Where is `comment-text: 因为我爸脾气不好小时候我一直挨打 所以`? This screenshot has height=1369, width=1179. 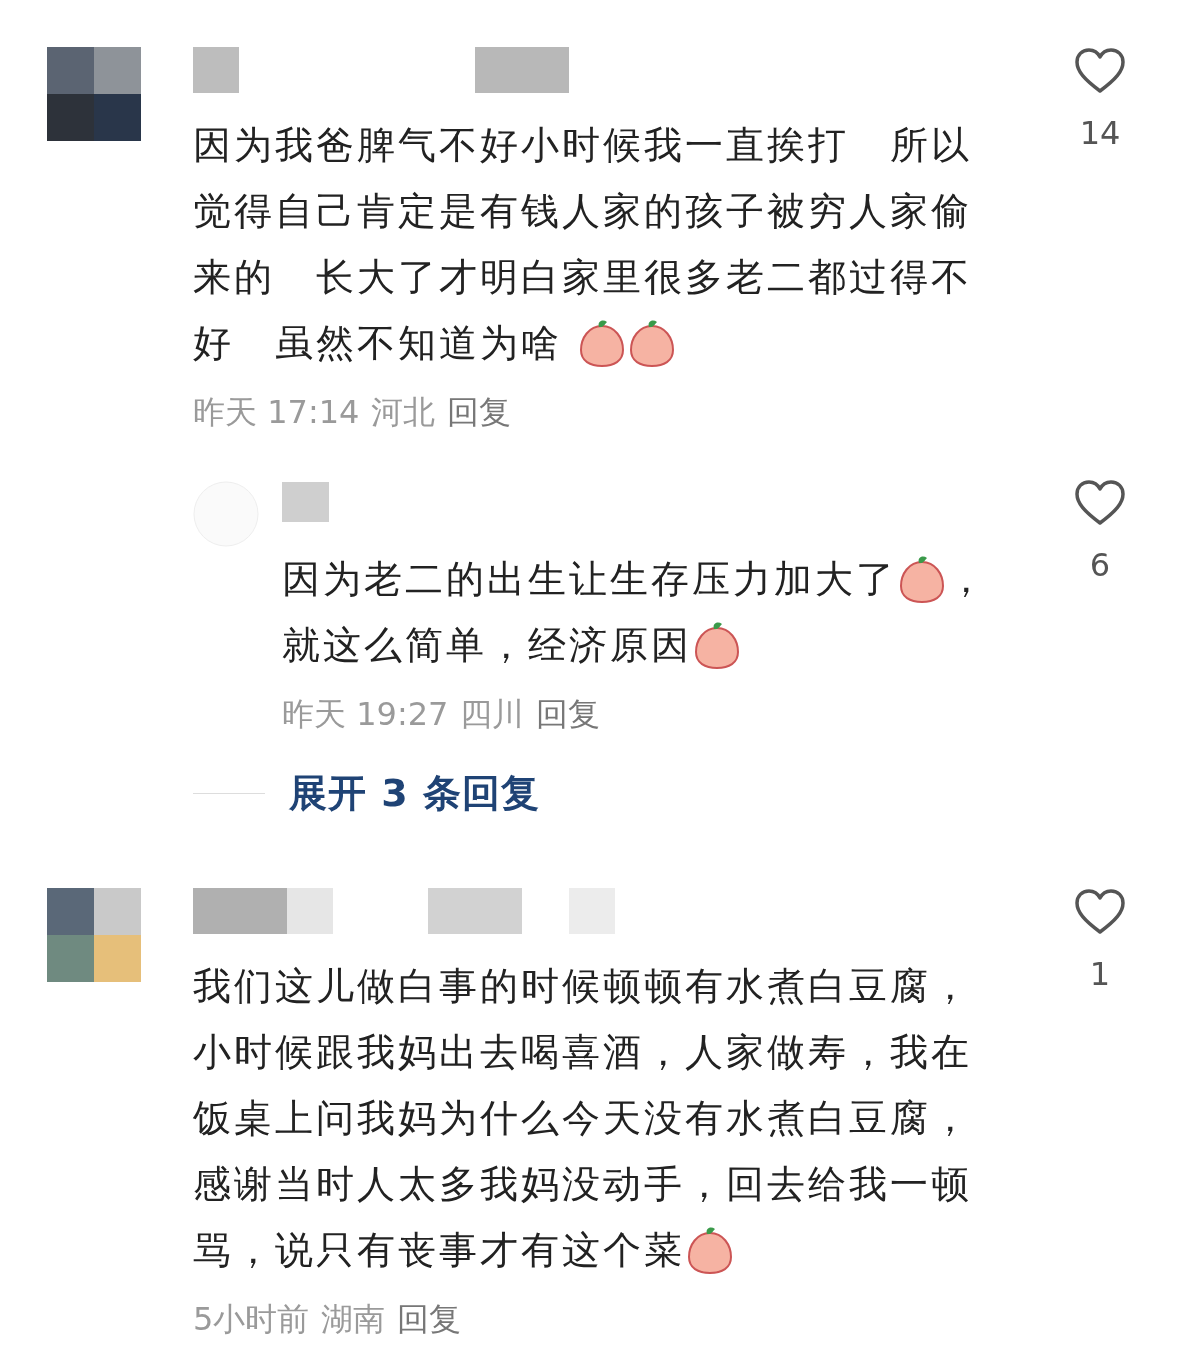
comment-text: 因为我爸脾气不好小时候我一直挨打 所以 is located at coordinates (582, 145).